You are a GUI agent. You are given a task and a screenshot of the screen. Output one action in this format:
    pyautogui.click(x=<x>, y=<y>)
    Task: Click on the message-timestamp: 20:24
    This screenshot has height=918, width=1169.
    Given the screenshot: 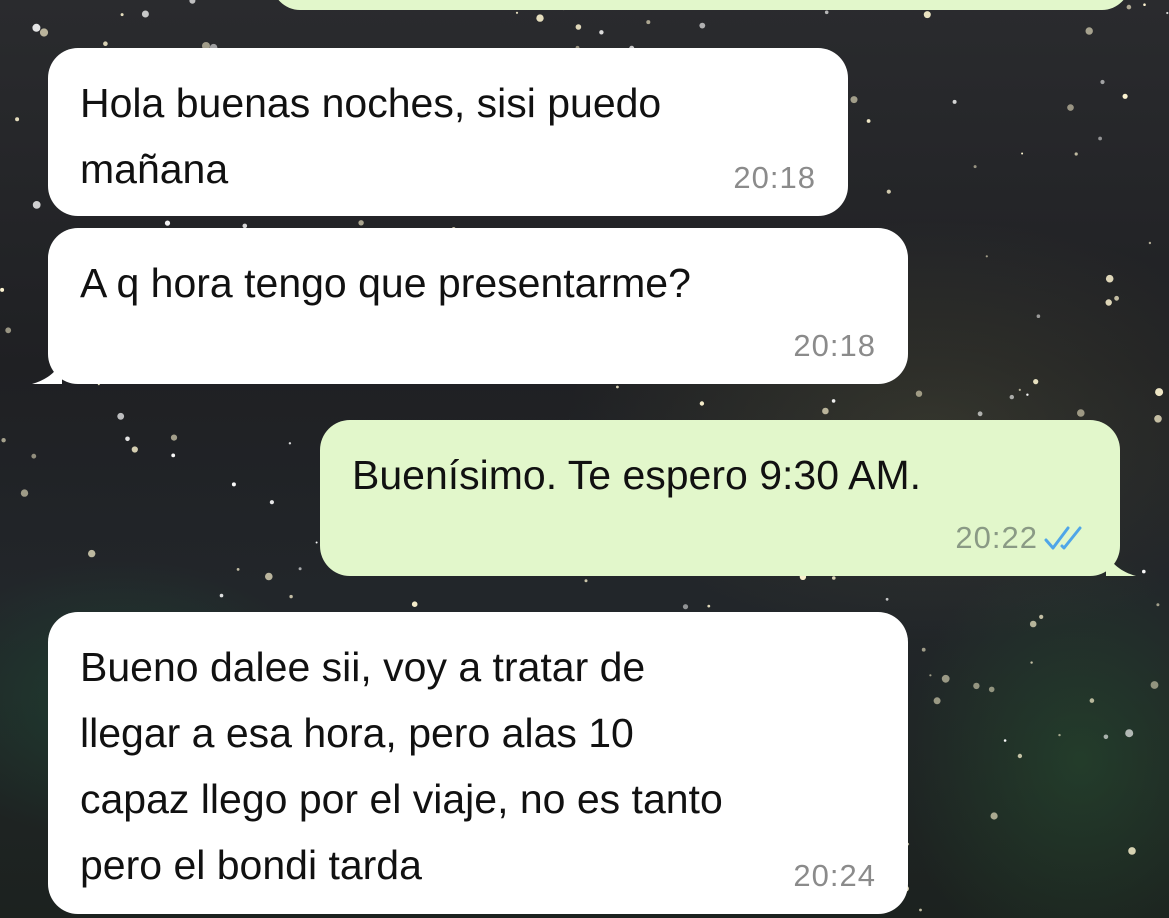 What is the action you would take?
    pyautogui.click(x=834, y=875)
    